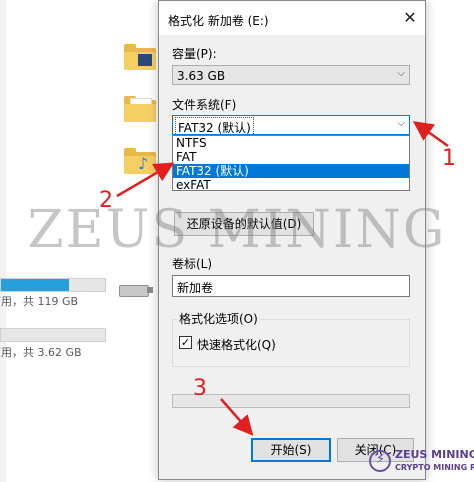  Describe the element at coordinates (41, 352) in the screenshot. I see `drive-e-space-text: 可用，共 3.62 GB` at that location.